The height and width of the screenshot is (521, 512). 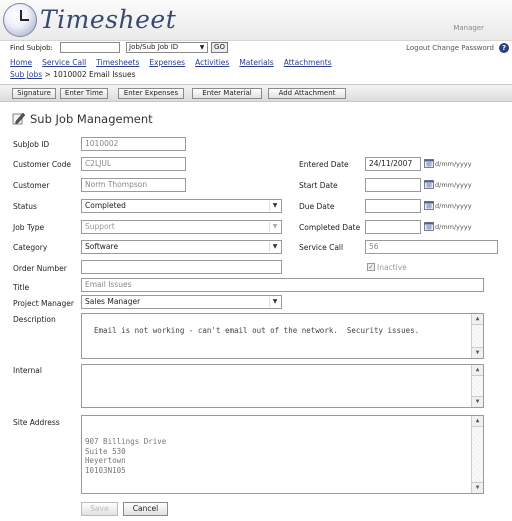 What do you see at coordinates (84, 93) in the screenshot?
I see `enter-time-button: Enter Time` at bounding box center [84, 93].